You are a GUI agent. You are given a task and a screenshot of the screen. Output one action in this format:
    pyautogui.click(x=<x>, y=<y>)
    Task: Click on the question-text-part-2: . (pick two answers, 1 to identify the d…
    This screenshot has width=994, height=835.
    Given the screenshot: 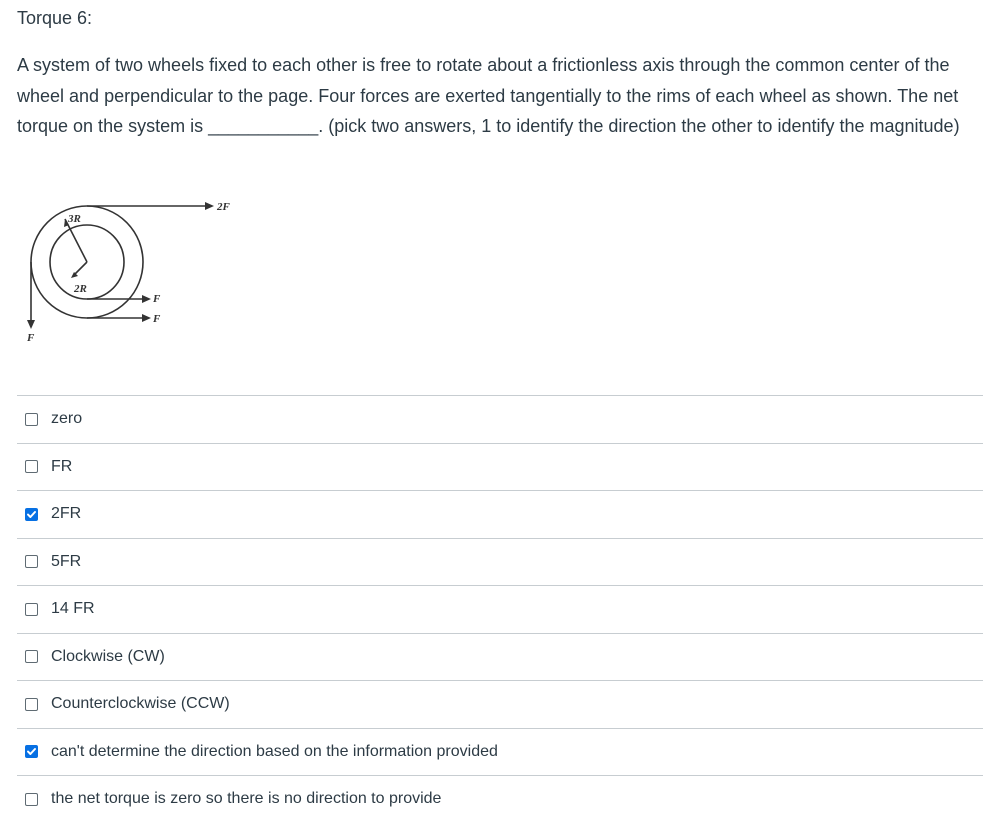 What is the action you would take?
    pyautogui.click(x=639, y=126)
    